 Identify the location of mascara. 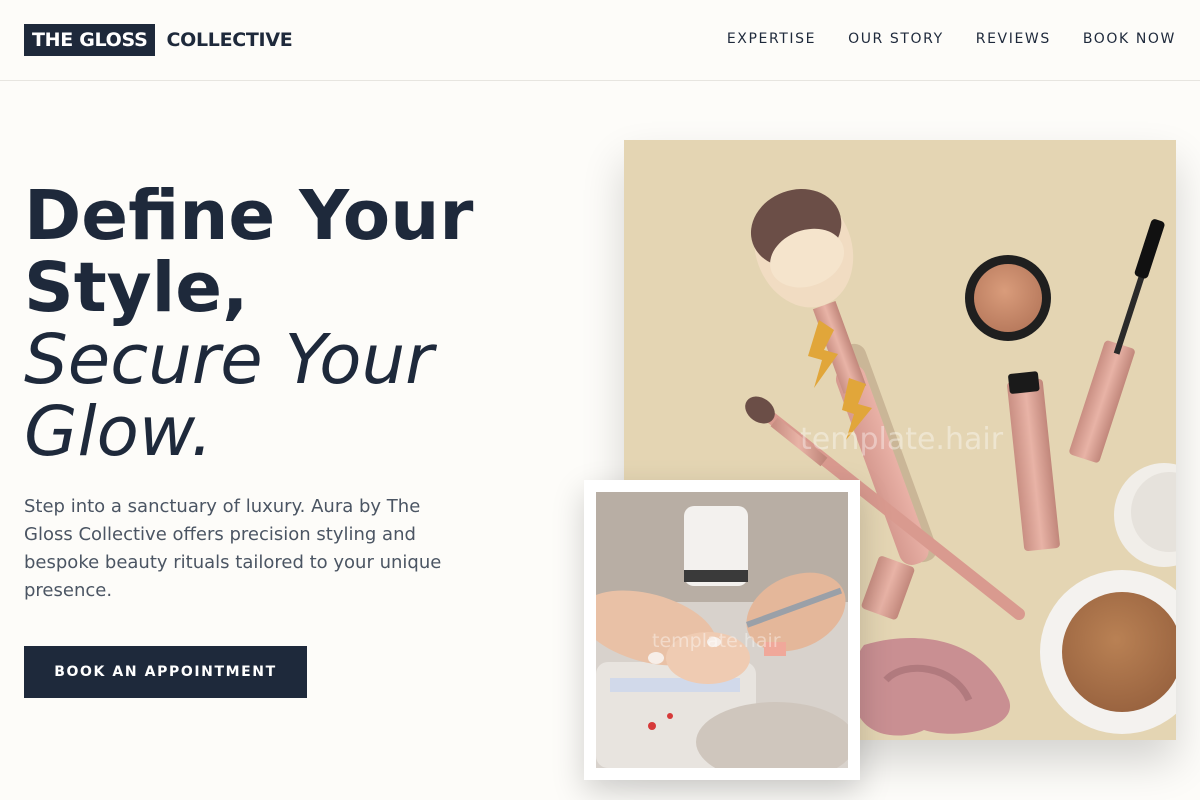
(1117, 341).